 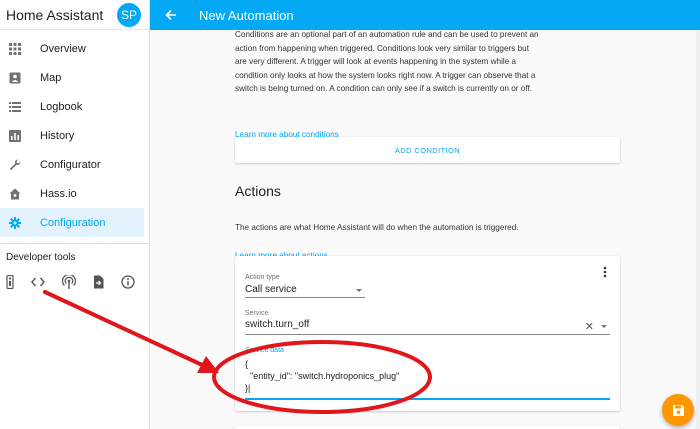 I want to click on sidebar-item-label: Configurator, so click(x=70, y=164).